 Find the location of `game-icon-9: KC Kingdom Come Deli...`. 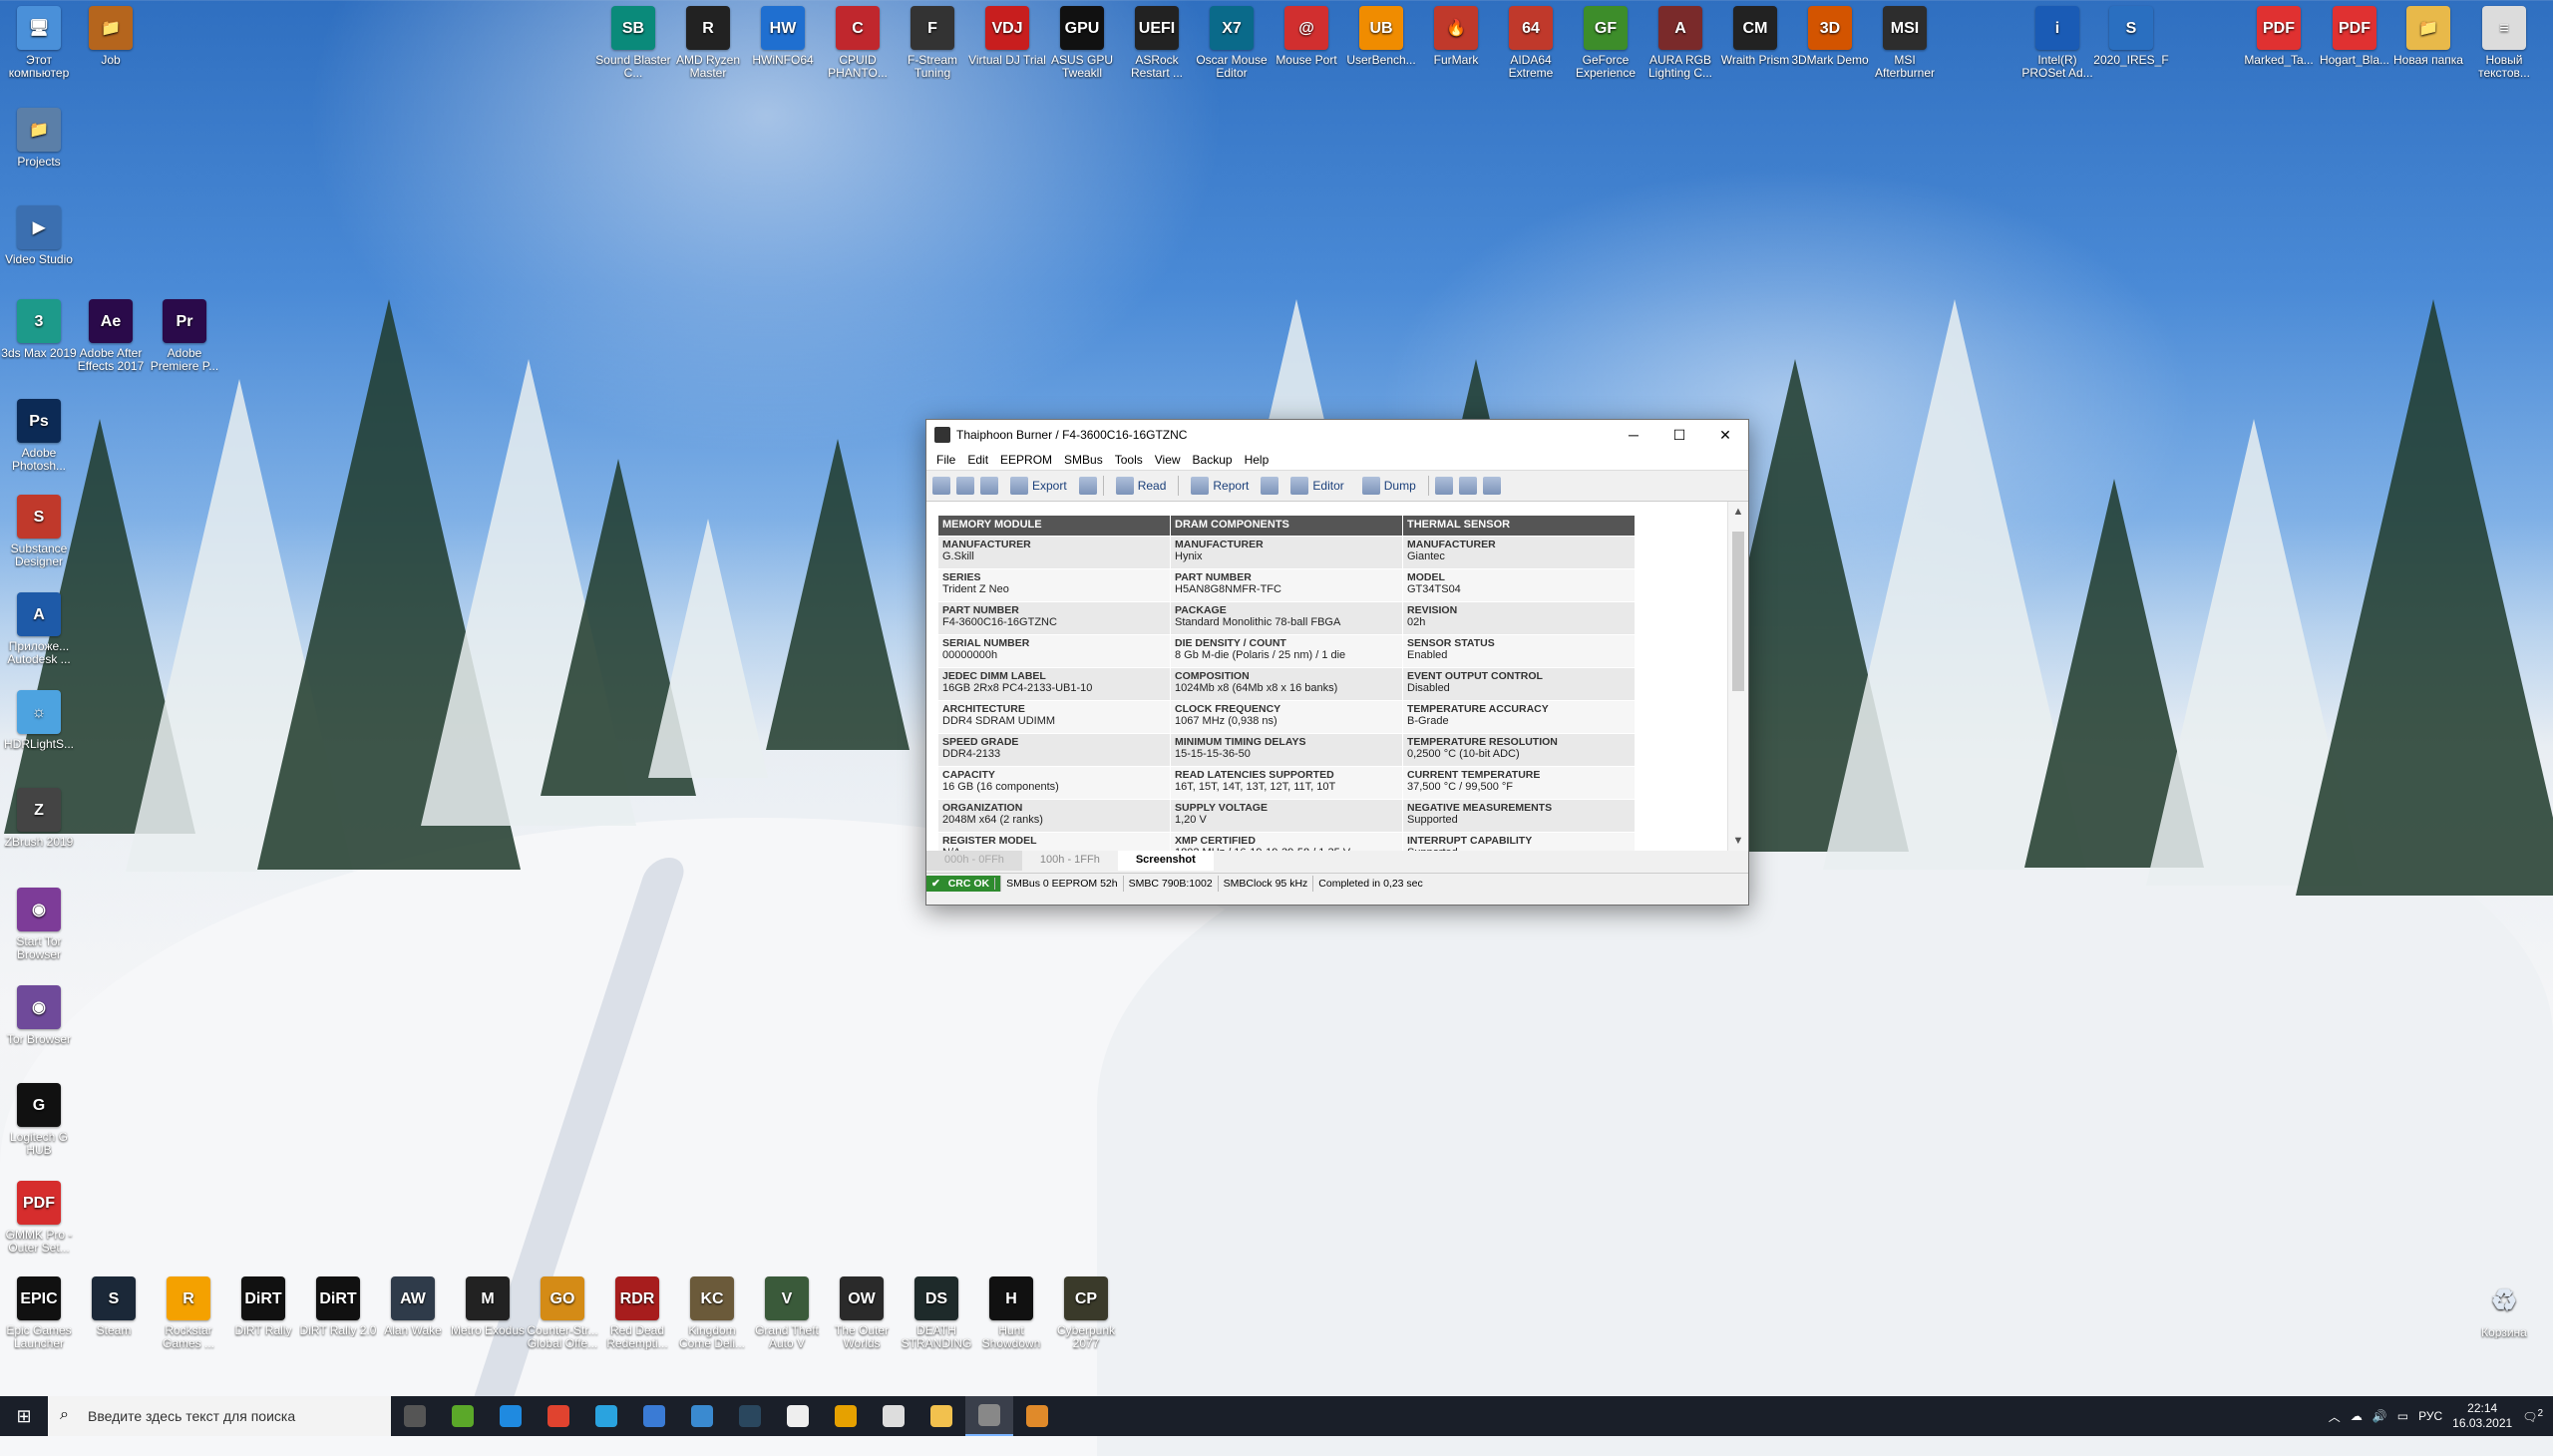

game-icon-9: KC Kingdom Come Deli... is located at coordinates (712, 1313).